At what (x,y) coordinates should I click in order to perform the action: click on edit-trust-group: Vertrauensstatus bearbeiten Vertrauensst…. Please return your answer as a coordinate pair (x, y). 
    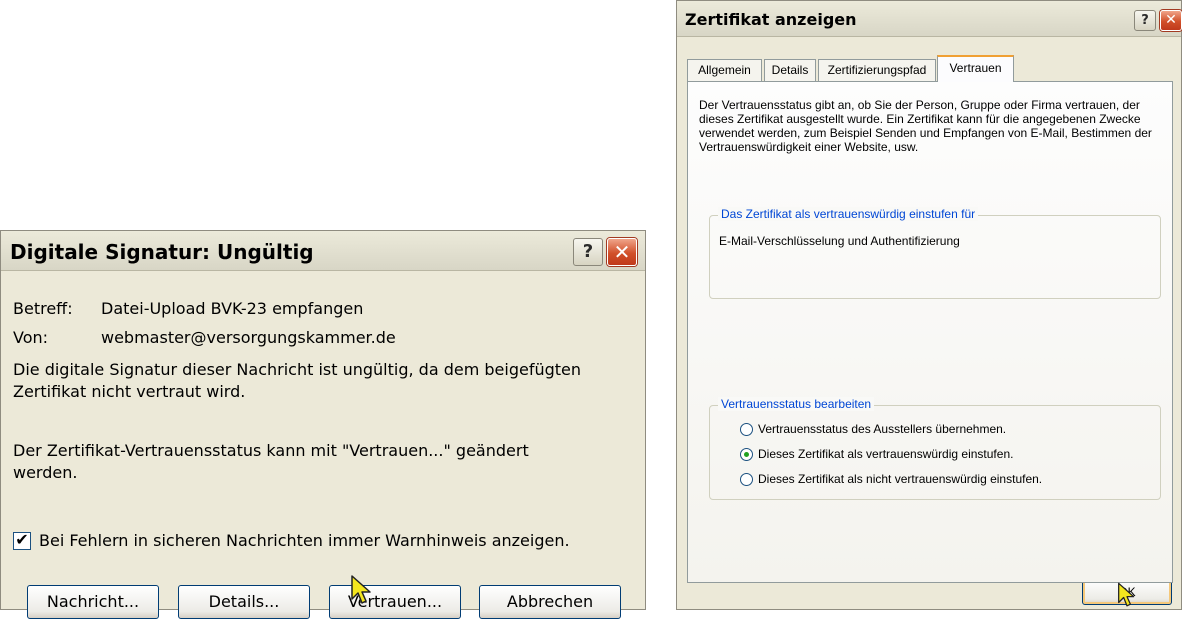
    Looking at the image, I should click on (935, 448).